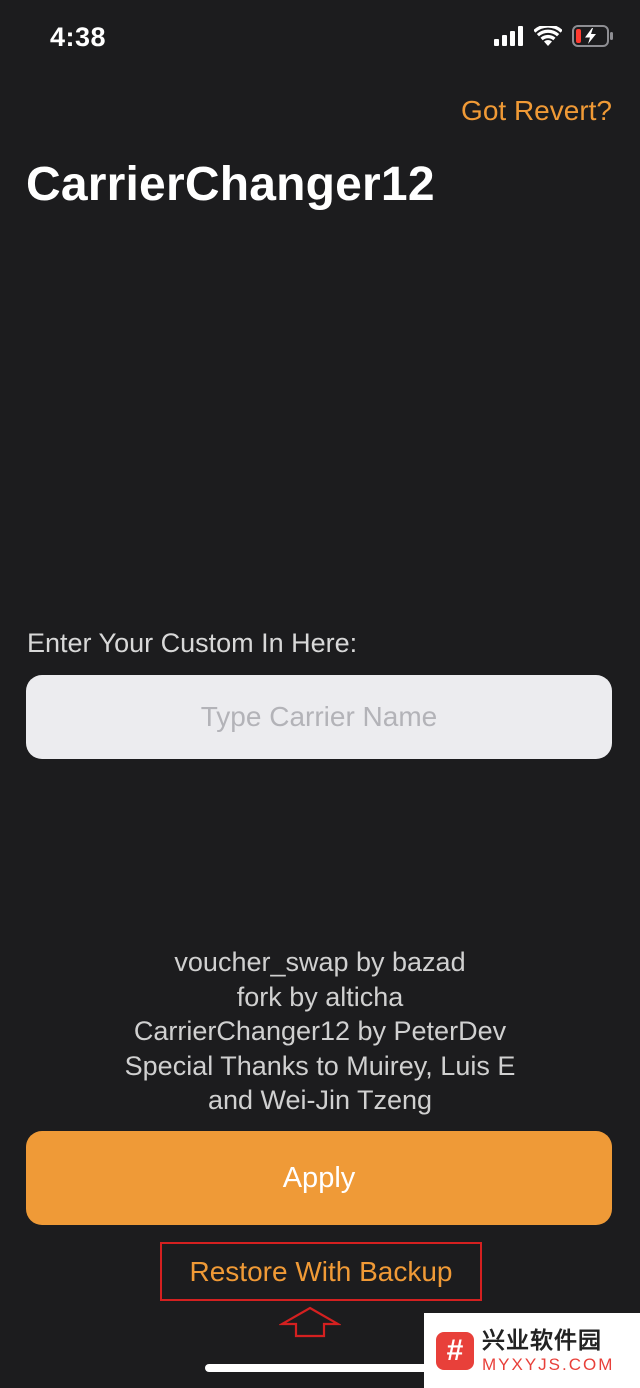  What do you see at coordinates (536, 111) in the screenshot?
I see `got-revert-link: Got Revert?` at bounding box center [536, 111].